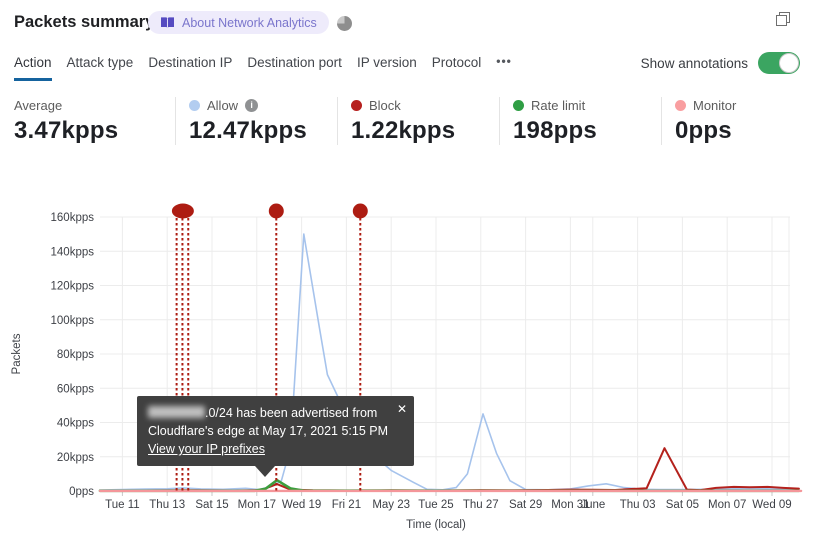 The image size is (816, 545). I want to click on monitor-legend-dot, so click(680, 105).